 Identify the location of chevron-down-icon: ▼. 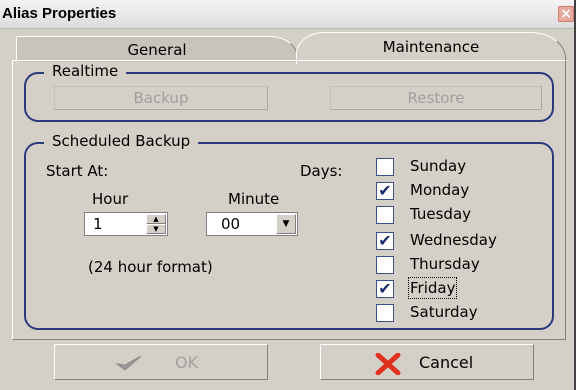
(286, 224).